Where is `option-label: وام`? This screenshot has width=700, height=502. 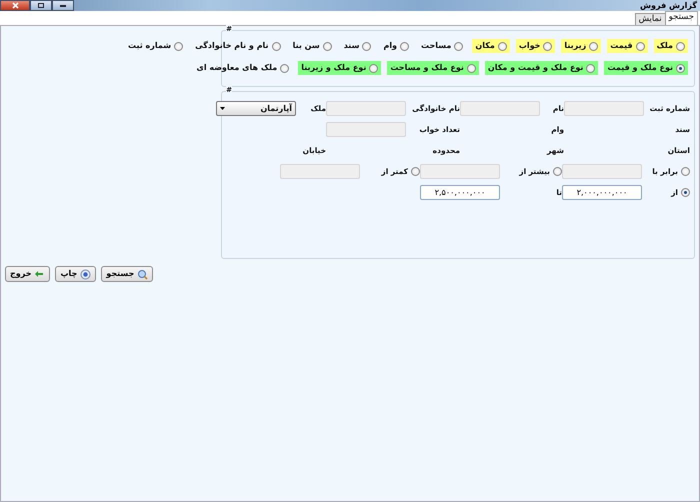 option-label: وام is located at coordinates (390, 46).